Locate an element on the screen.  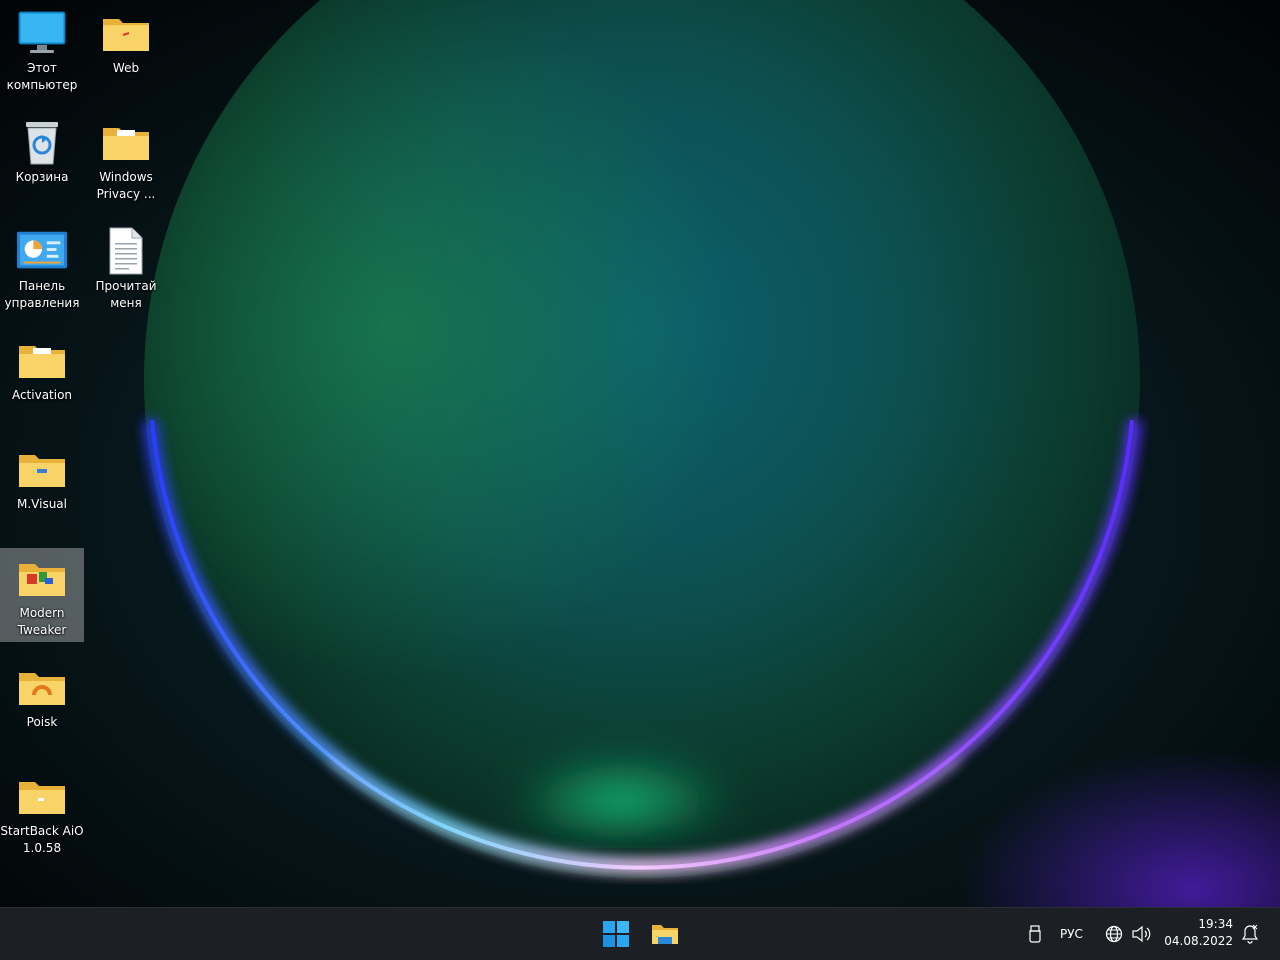
desktop-icon-label: Web is located at coordinates (126, 68).